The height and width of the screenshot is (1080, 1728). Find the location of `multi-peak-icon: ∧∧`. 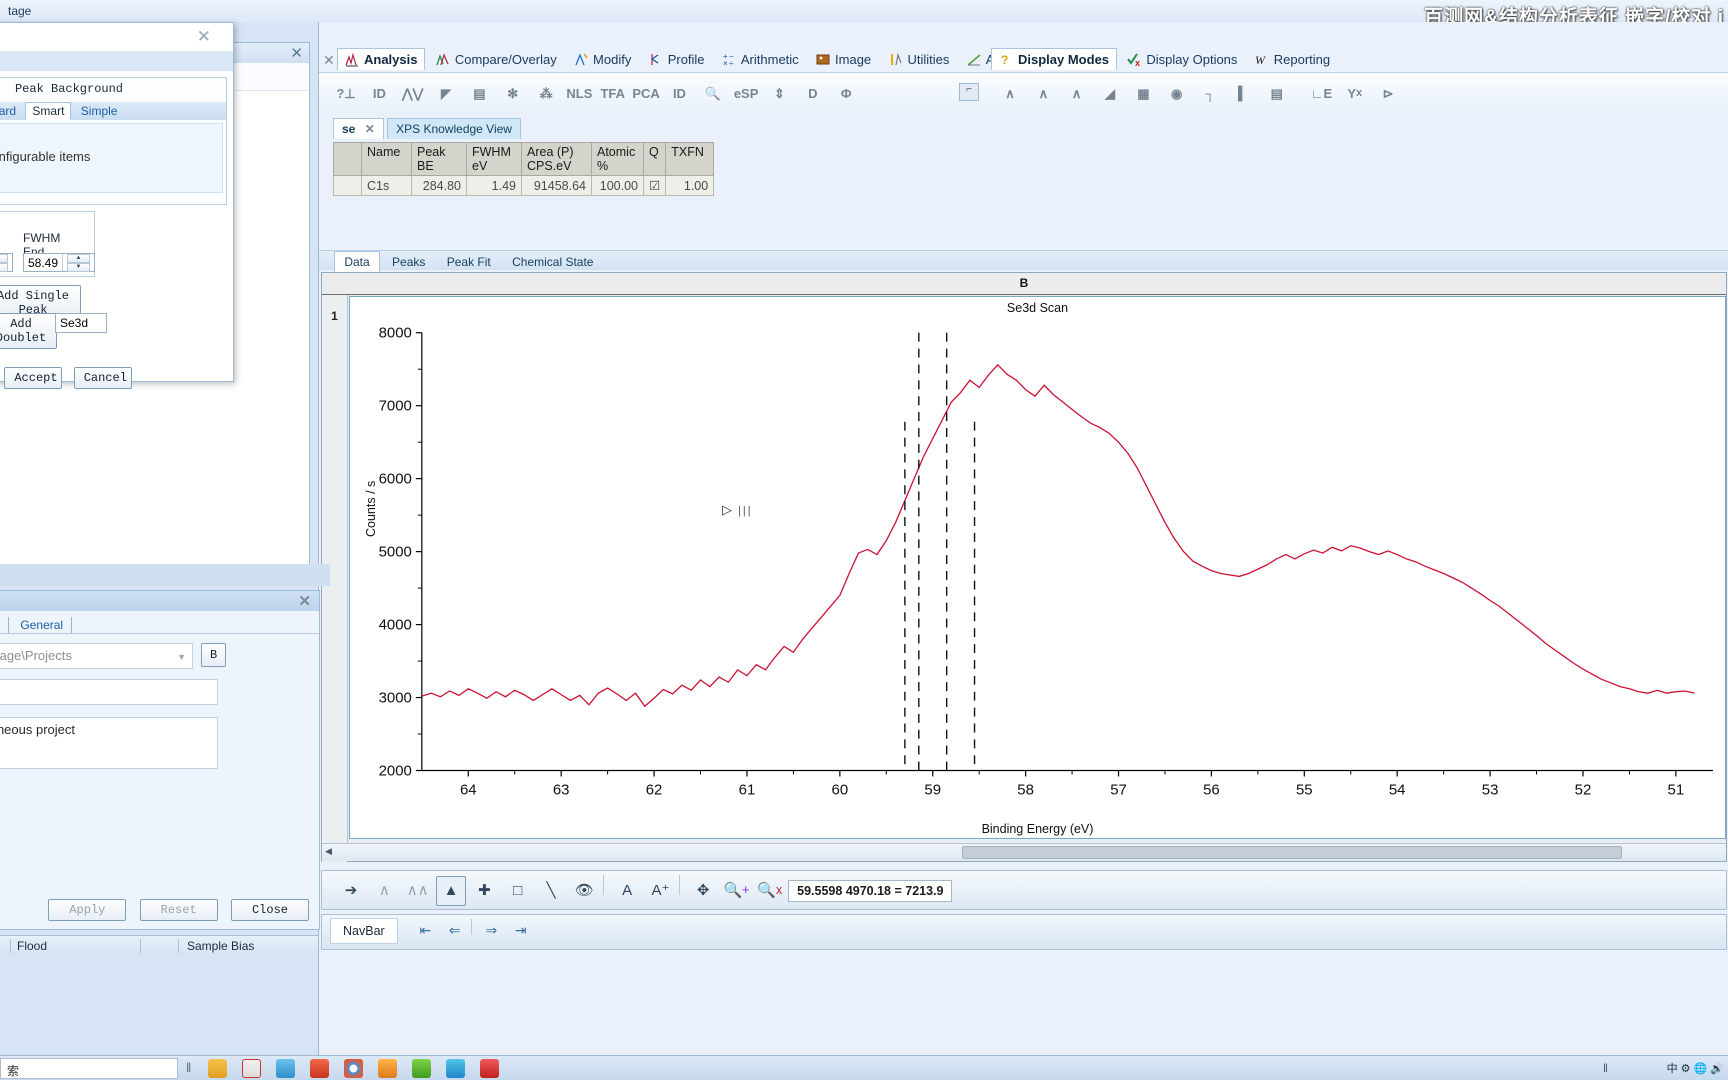

multi-peak-icon: ∧∧ is located at coordinates (418, 890).